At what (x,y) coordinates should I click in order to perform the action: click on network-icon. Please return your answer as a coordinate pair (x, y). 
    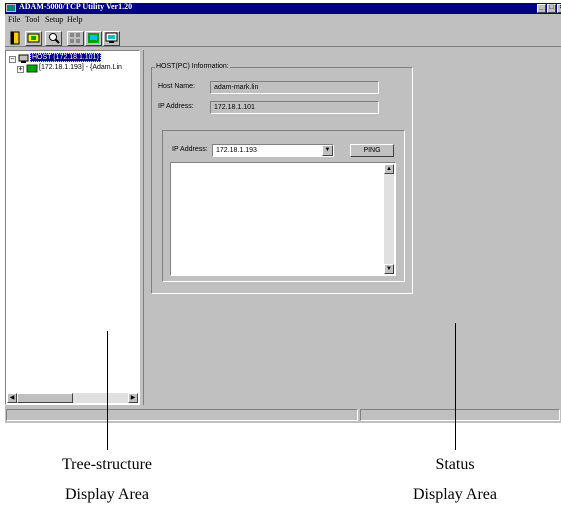
    Looking at the image, I should click on (93, 38).